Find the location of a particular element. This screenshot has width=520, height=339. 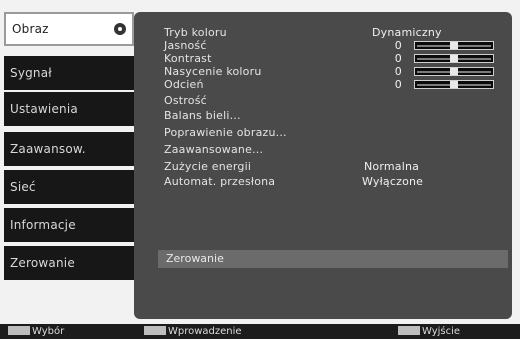

sidebar-item-label: Obraz is located at coordinates (30, 29).